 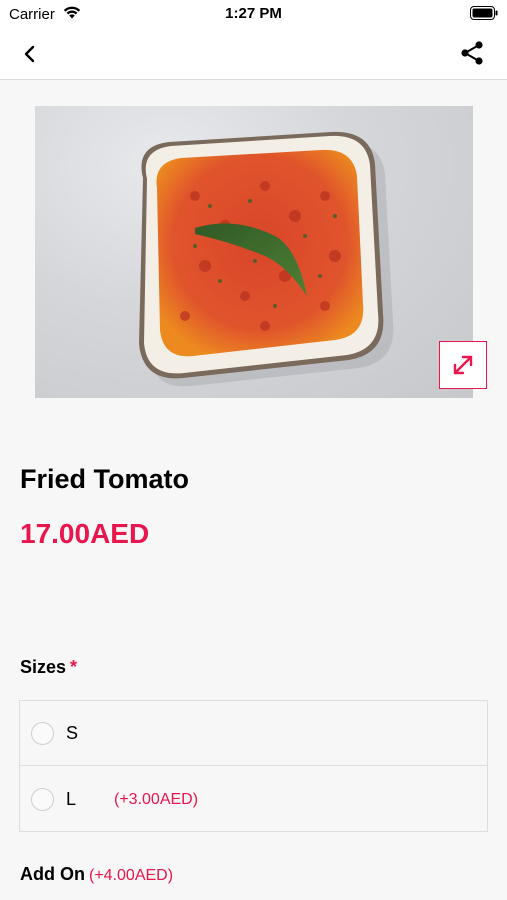 I want to click on expand-icon, so click(x=463, y=365).